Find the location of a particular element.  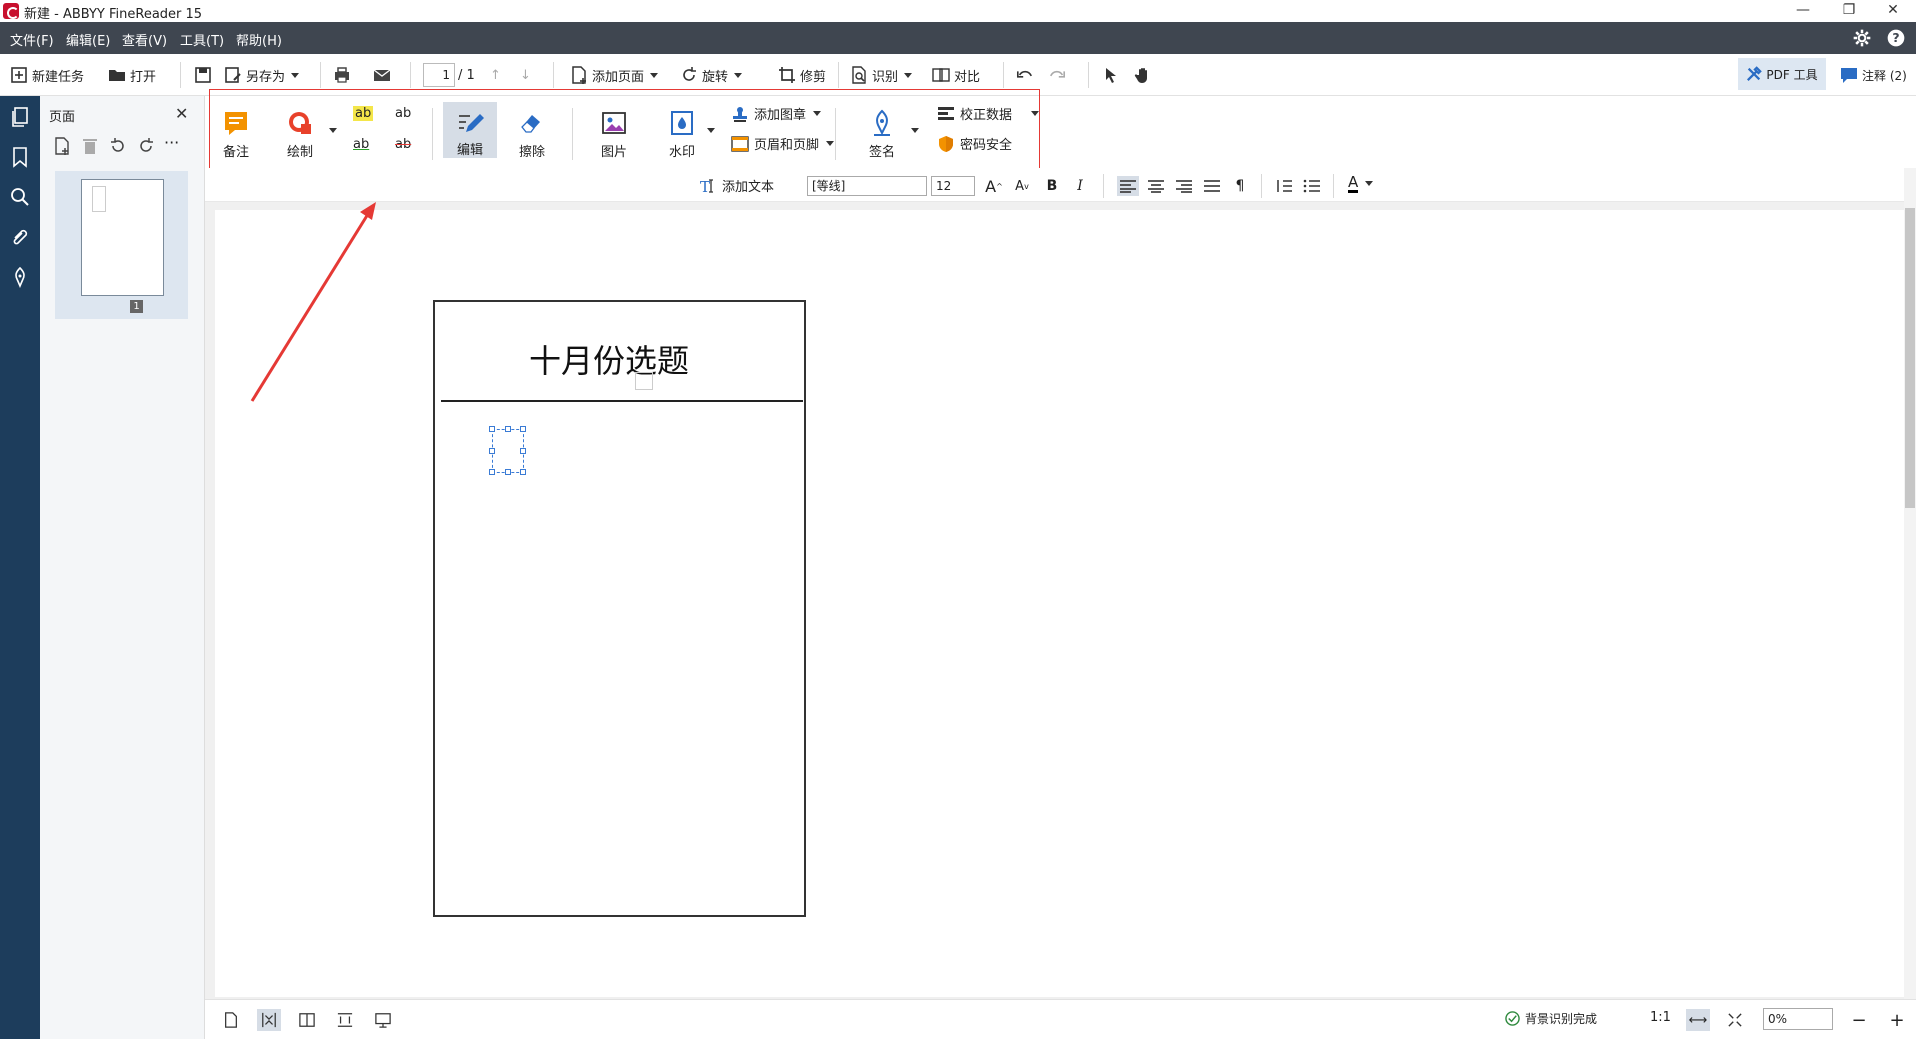

comments-button: 注释 (2) is located at coordinates (1873, 75).